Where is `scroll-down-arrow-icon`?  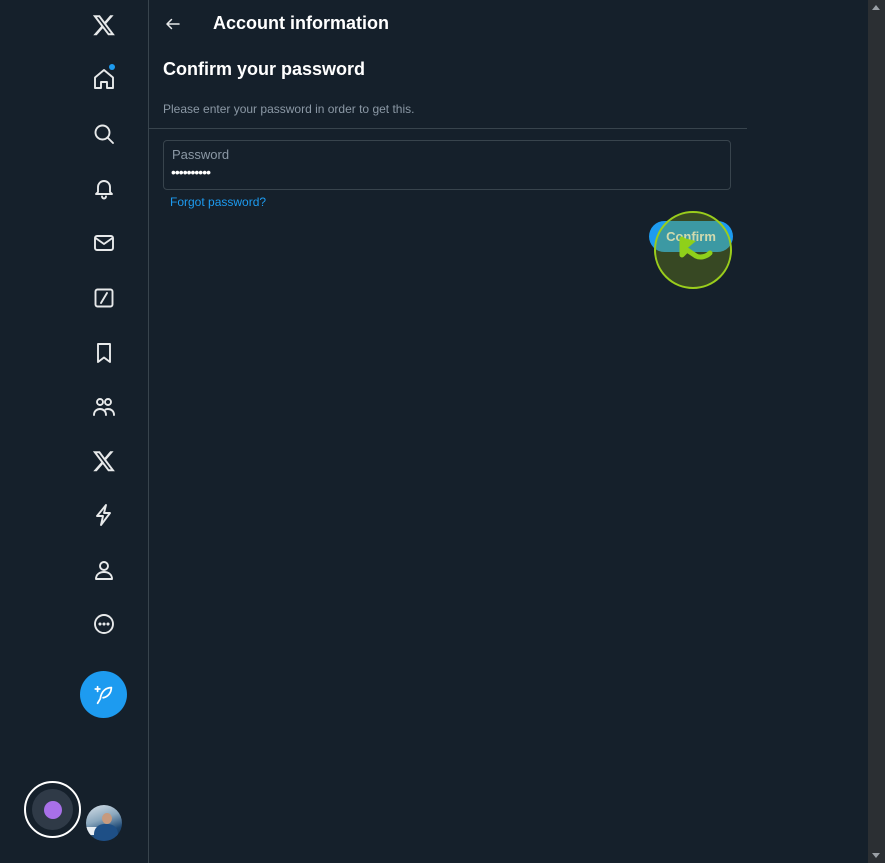
scroll-down-arrow-icon is located at coordinates (876, 855).